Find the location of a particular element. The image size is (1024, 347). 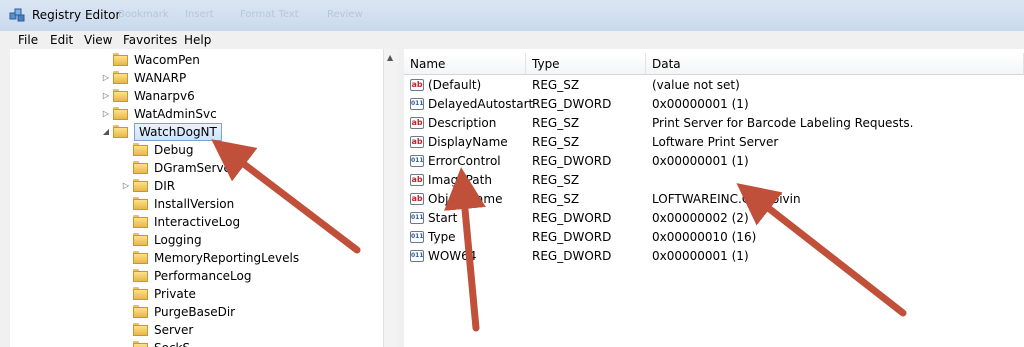

column-header-name: Name is located at coordinates (465, 64).